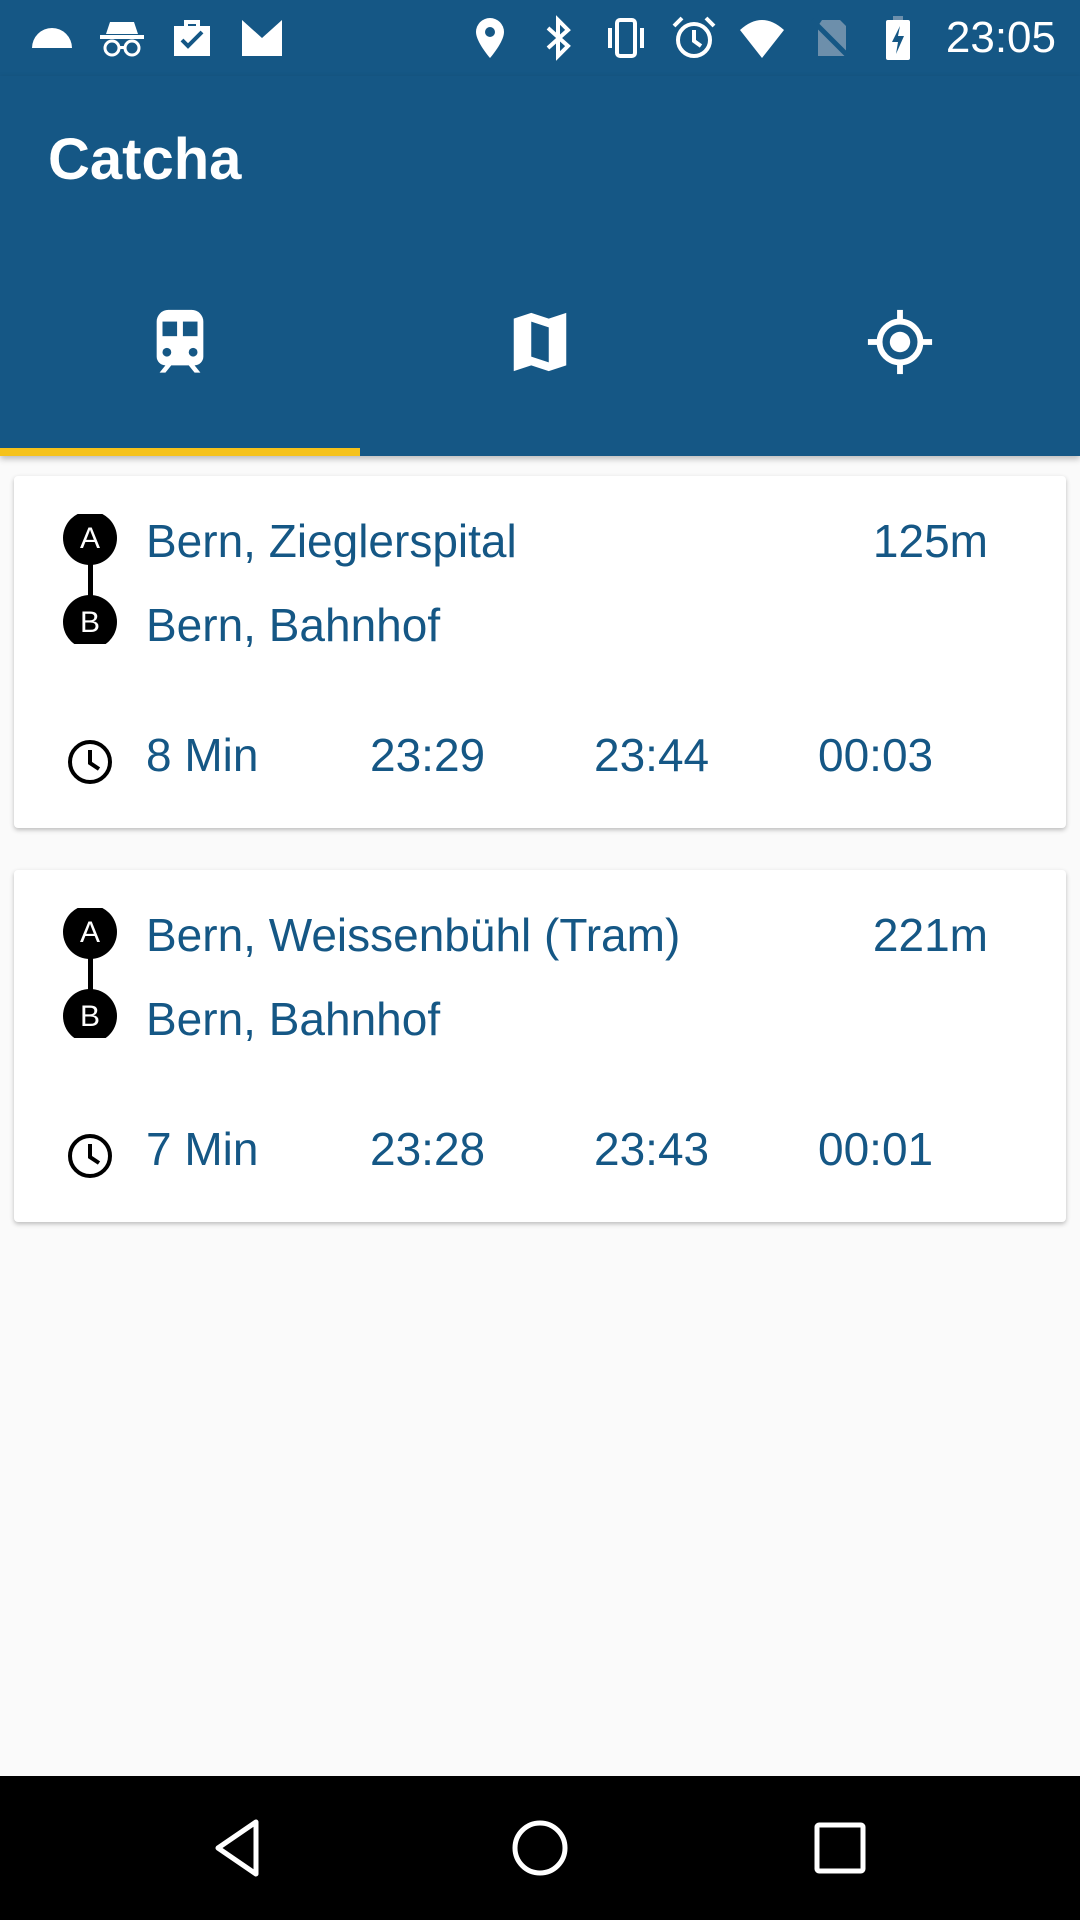  Describe the element at coordinates (540, 38) in the screenshot. I see `status-bar: 23:05` at that location.